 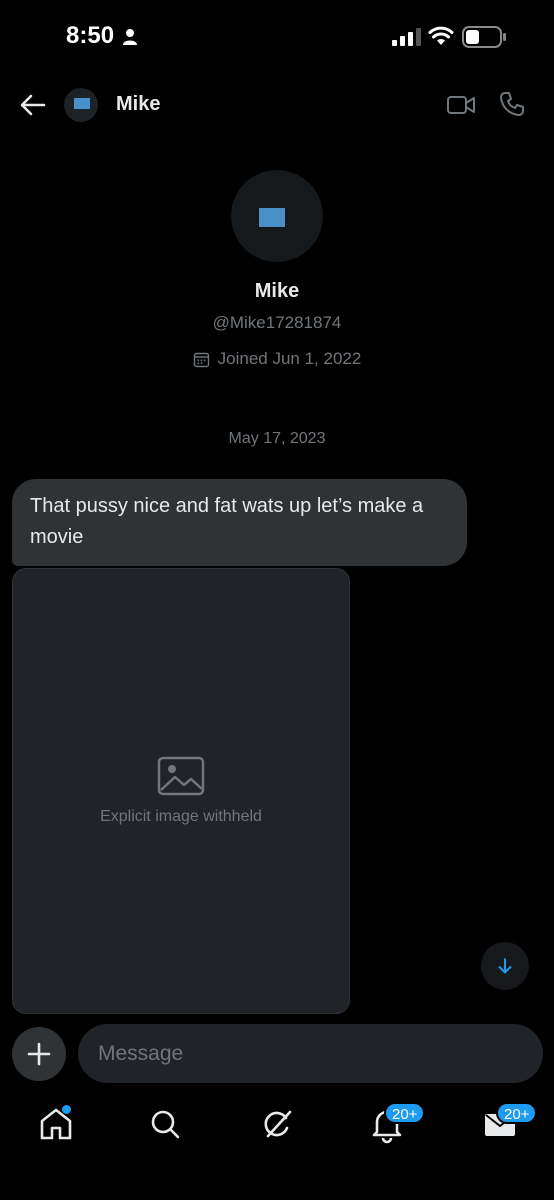 I want to click on notifications-badge: 20+, so click(x=405, y=1113).